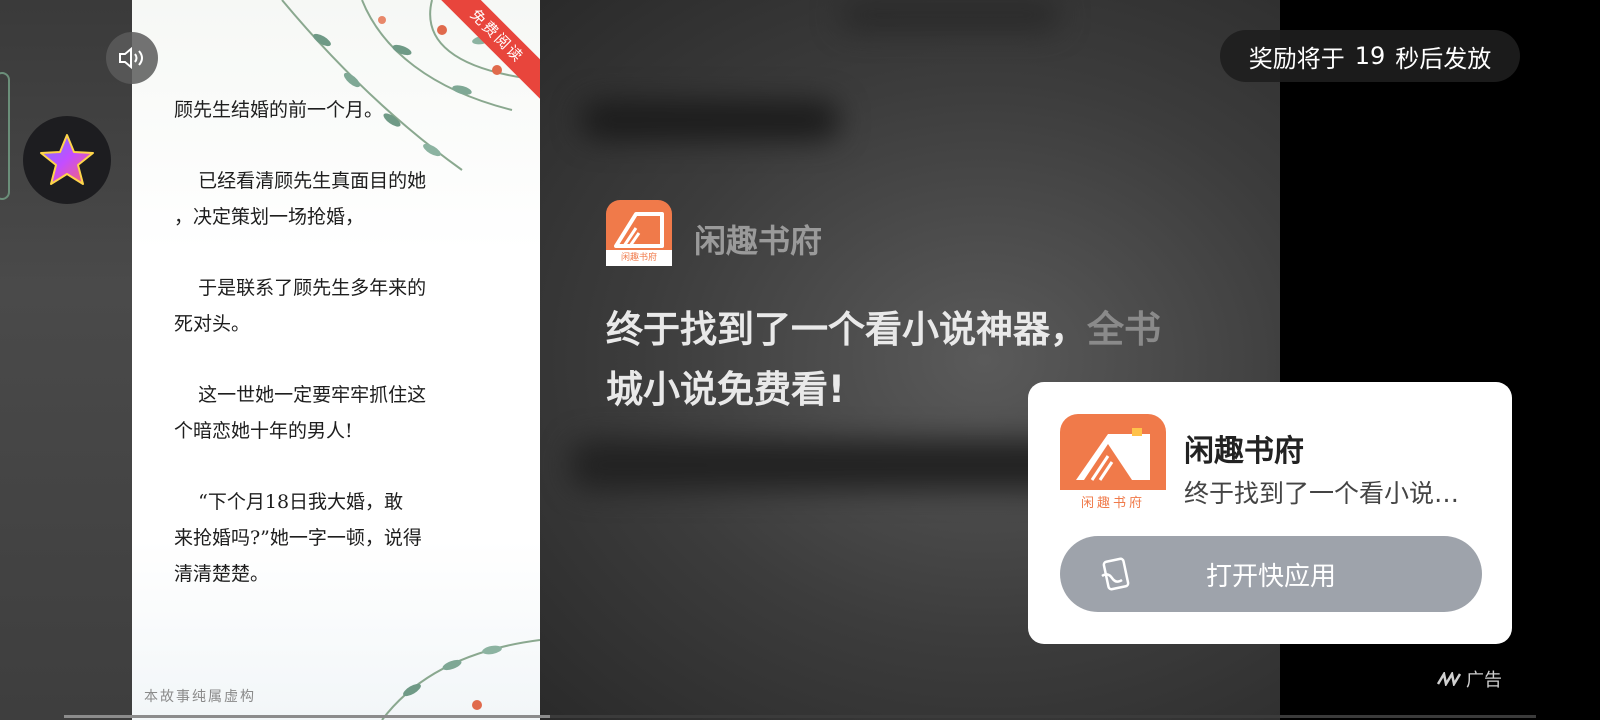 The image size is (1600, 720). Describe the element at coordinates (1244, 451) in the screenshot. I see `card-title: 闲趣书府` at that location.